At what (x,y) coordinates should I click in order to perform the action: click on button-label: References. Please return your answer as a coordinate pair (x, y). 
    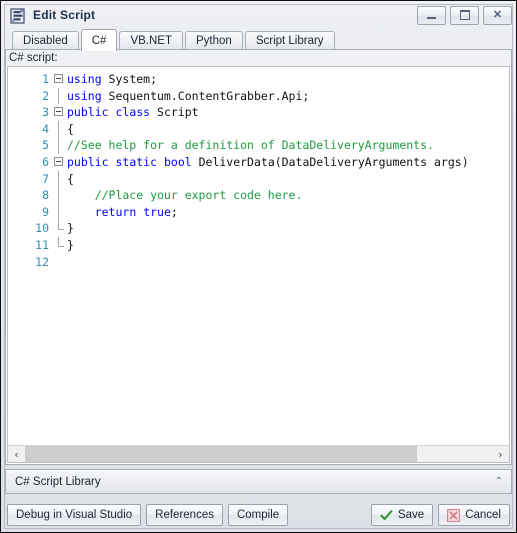
    Looking at the image, I should click on (184, 515).